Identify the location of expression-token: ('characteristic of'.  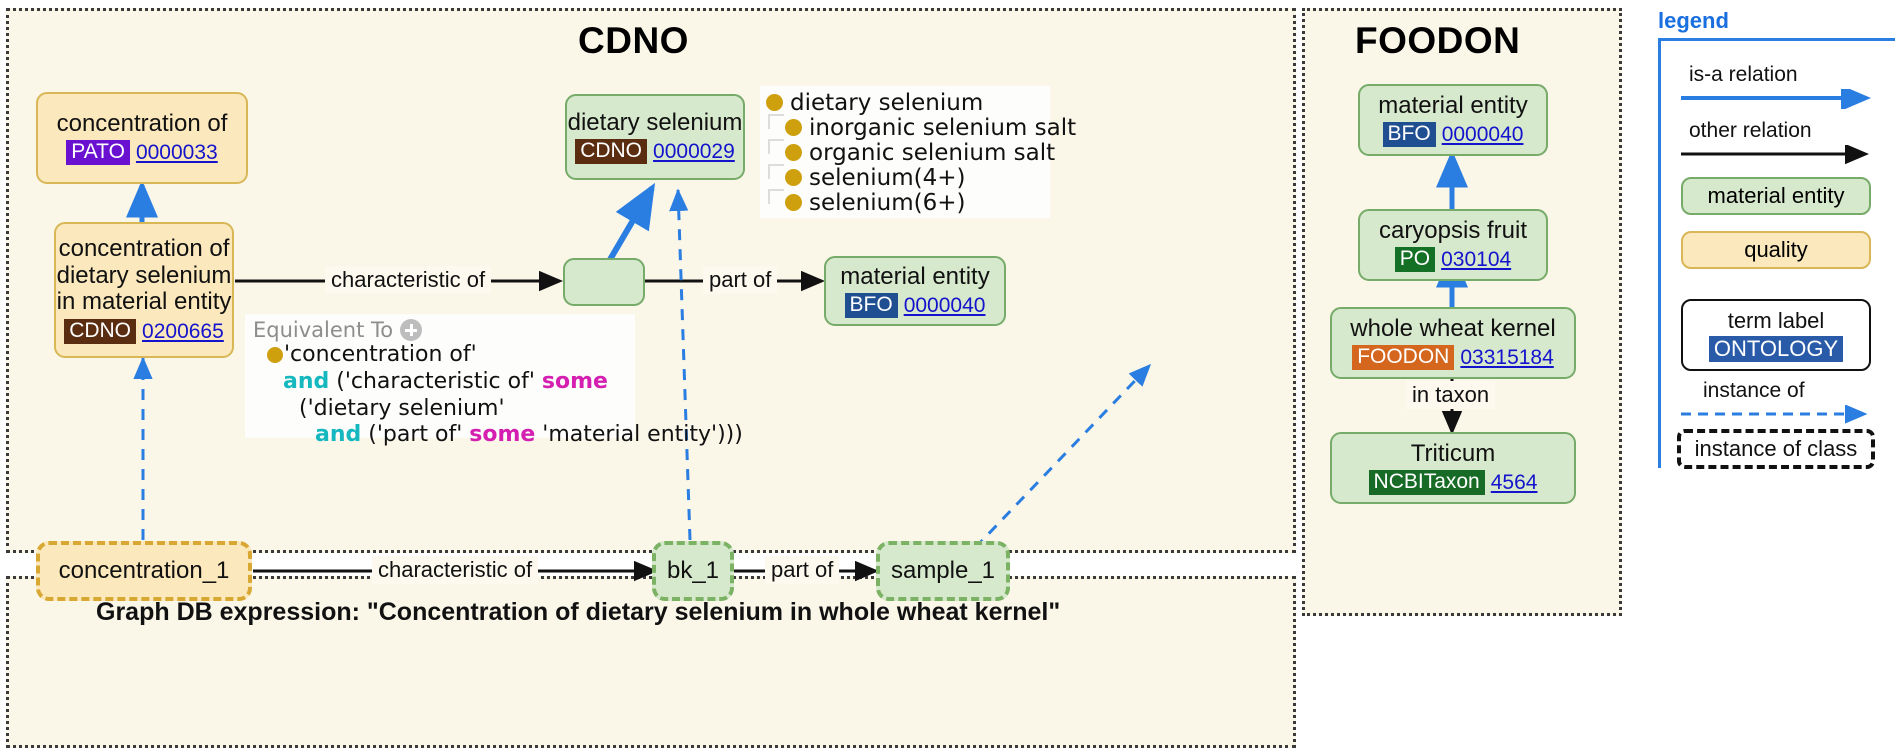
(435, 381).